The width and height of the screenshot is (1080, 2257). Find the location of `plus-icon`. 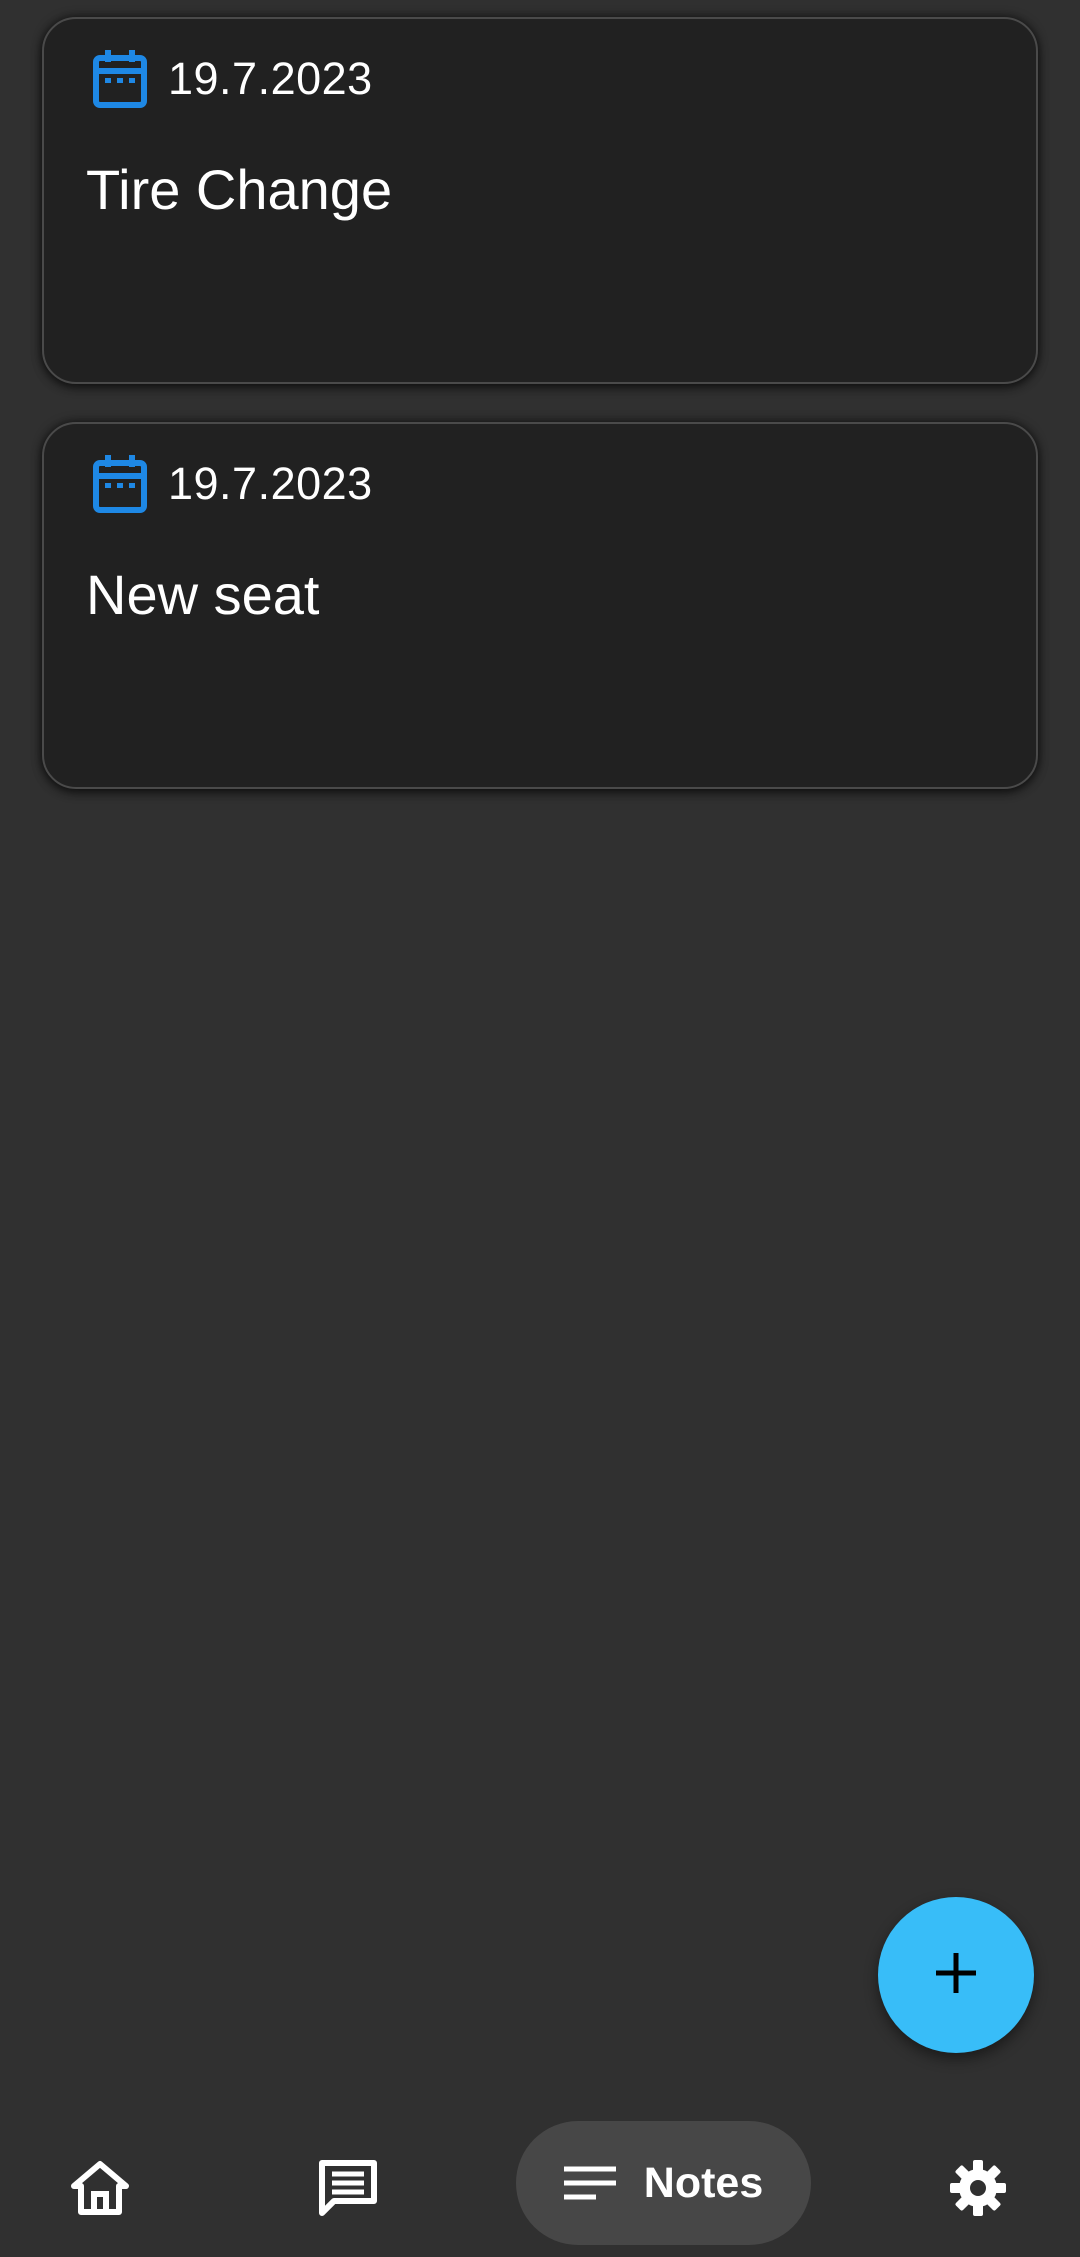

plus-icon is located at coordinates (956, 1975).